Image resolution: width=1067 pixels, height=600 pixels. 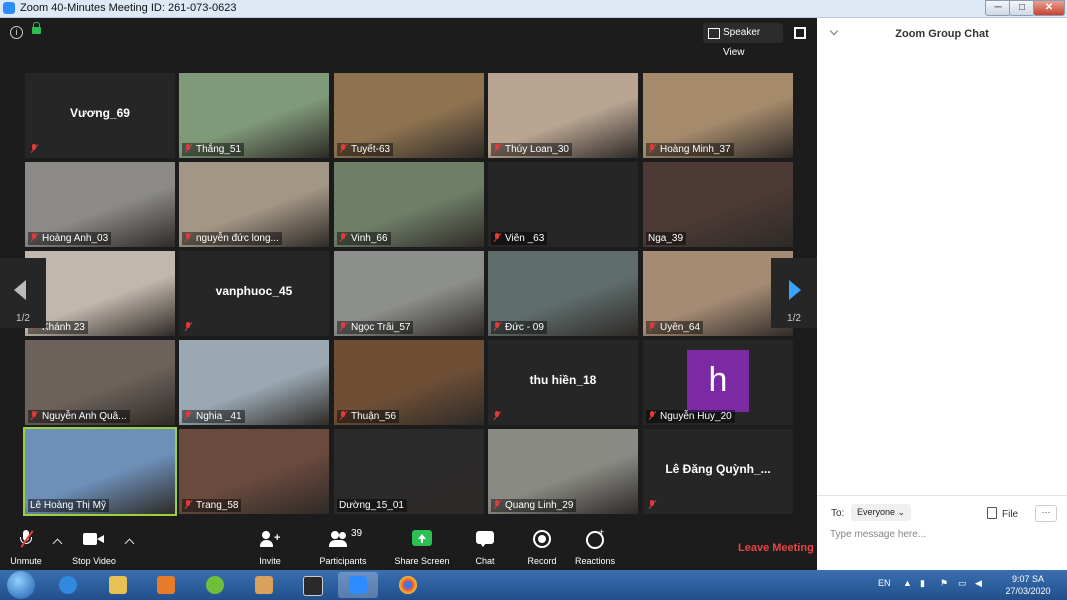 What do you see at coordinates (254, 293) in the screenshot?
I see `participant-tile: vanphuoc_45` at bounding box center [254, 293].